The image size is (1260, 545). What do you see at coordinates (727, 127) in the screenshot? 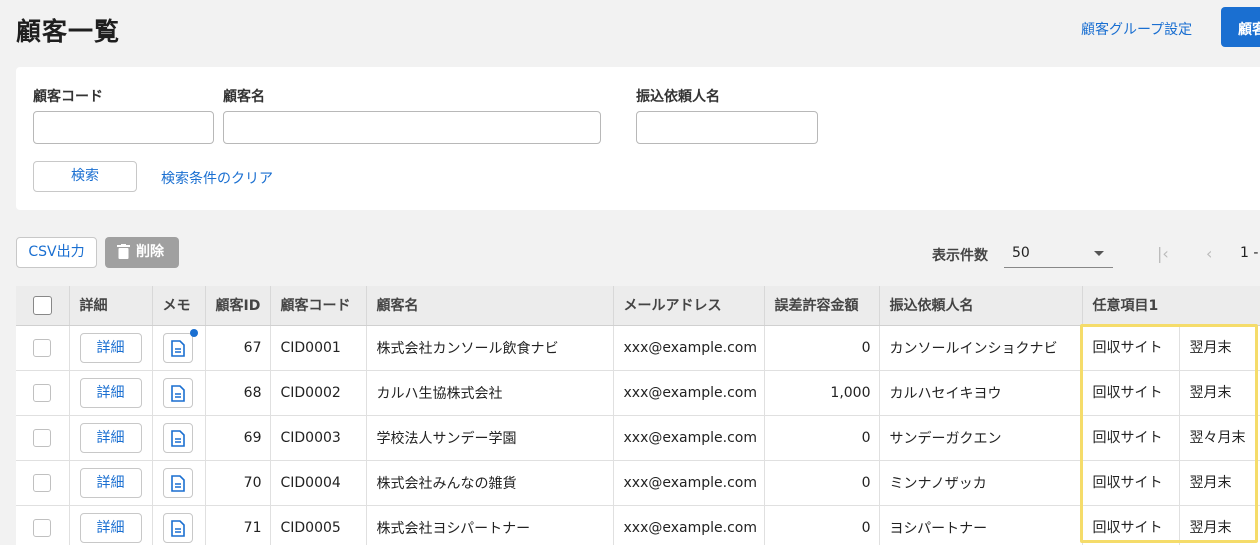
I see `transfer-name-input` at bounding box center [727, 127].